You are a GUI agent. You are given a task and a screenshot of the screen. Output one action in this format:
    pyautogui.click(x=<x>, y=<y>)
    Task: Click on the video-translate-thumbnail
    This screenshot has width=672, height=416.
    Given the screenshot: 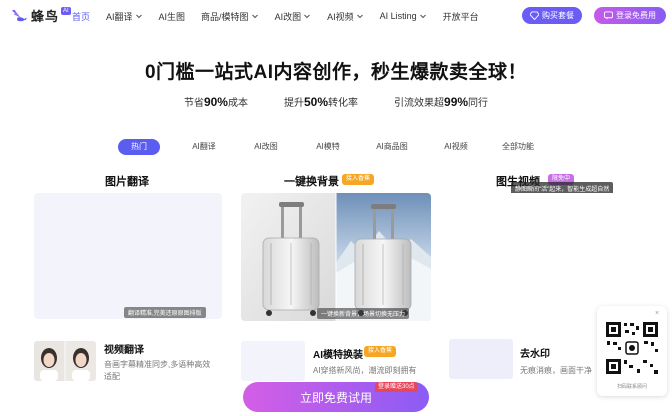 What is the action you would take?
    pyautogui.click(x=65, y=361)
    